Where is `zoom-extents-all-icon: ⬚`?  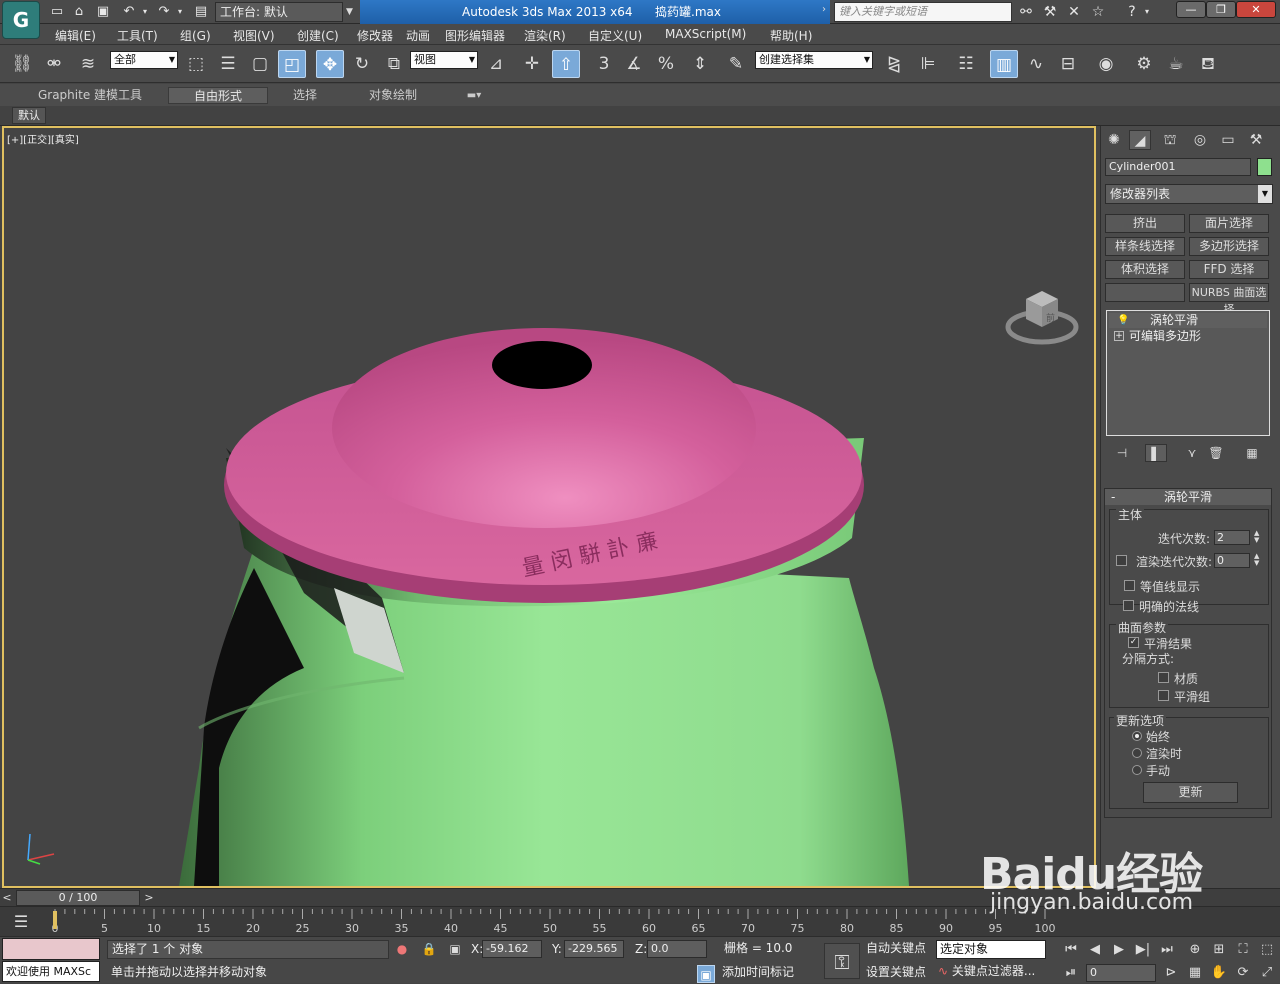 zoom-extents-all-icon: ⬚ is located at coordinates (1267, 950).